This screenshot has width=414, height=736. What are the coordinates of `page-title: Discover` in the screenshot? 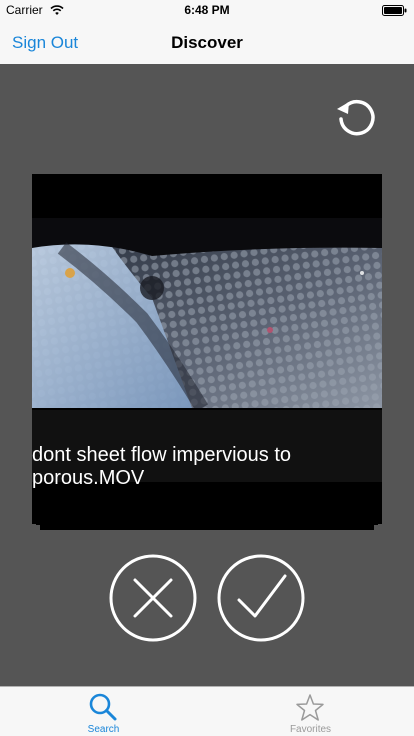 It's located at (207, 42).